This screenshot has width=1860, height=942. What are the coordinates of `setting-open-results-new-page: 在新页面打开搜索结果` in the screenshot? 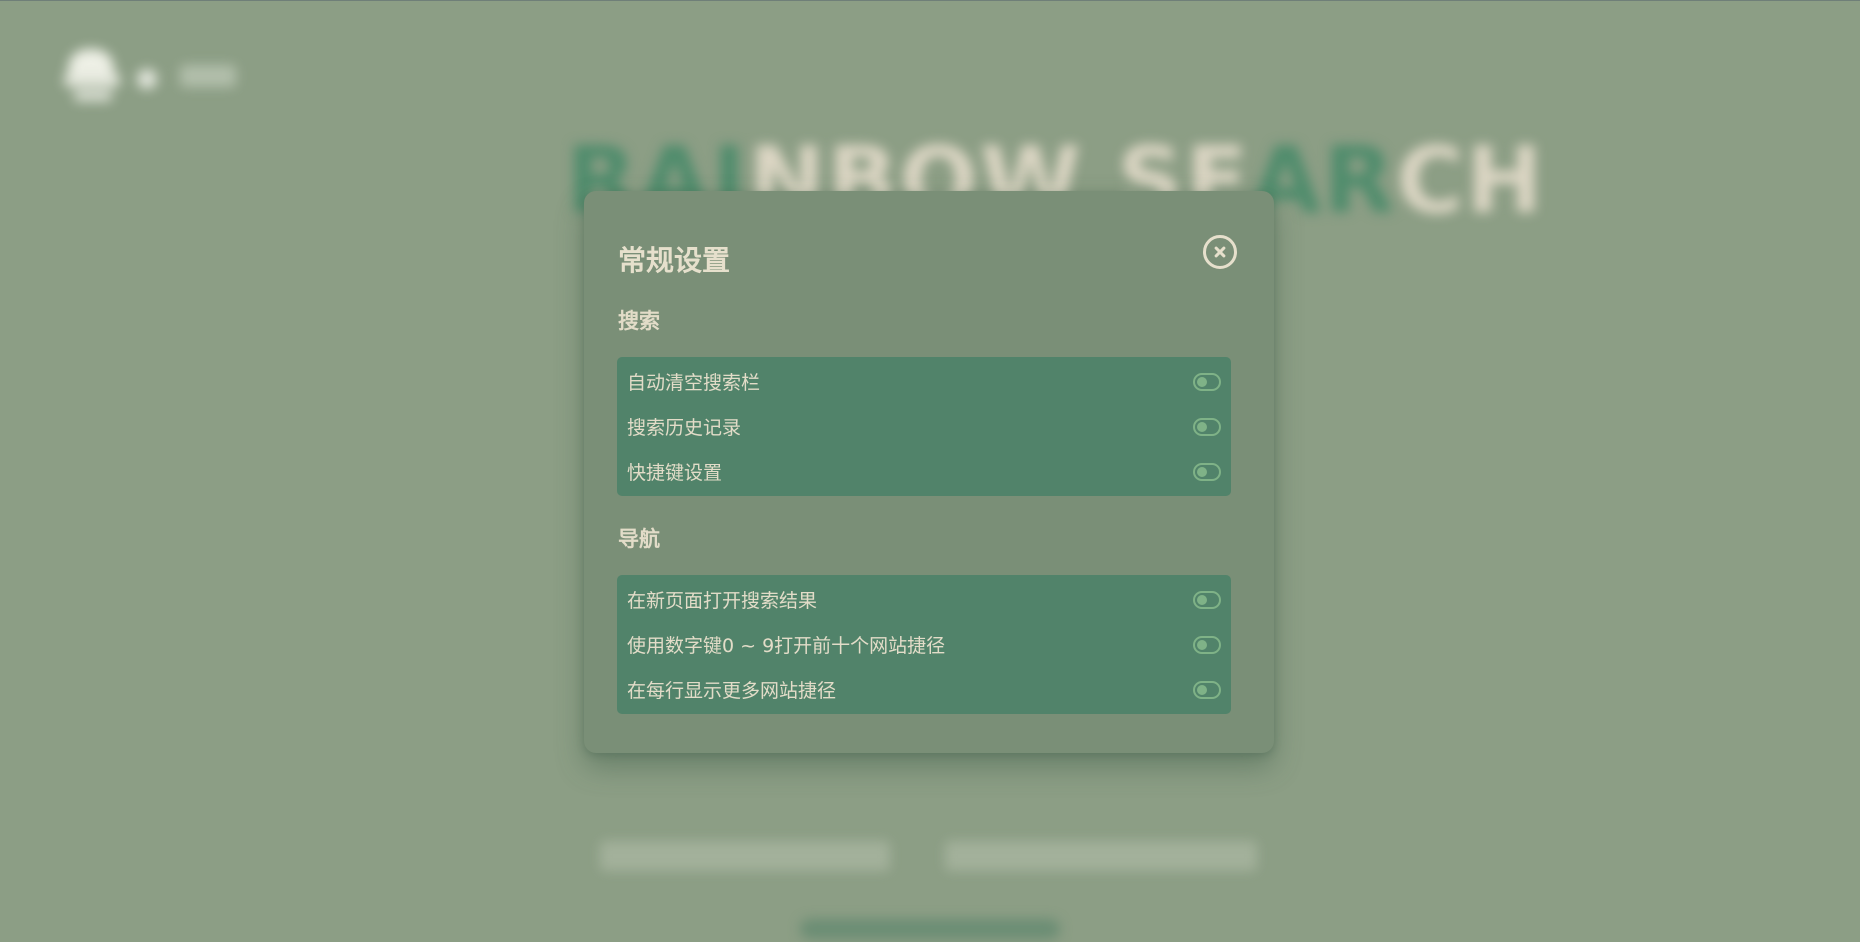 It's located at (924, 599).